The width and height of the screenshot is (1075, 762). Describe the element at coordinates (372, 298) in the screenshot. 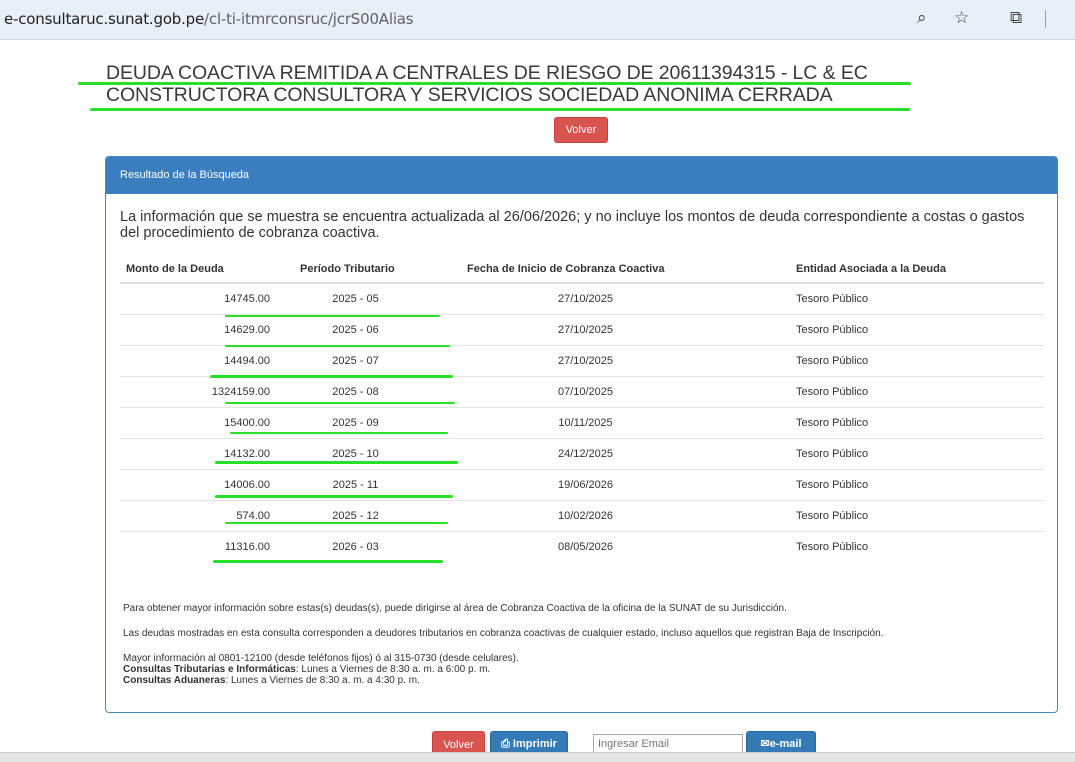

I see `periodo-cell: 2025 - 05` at that location.